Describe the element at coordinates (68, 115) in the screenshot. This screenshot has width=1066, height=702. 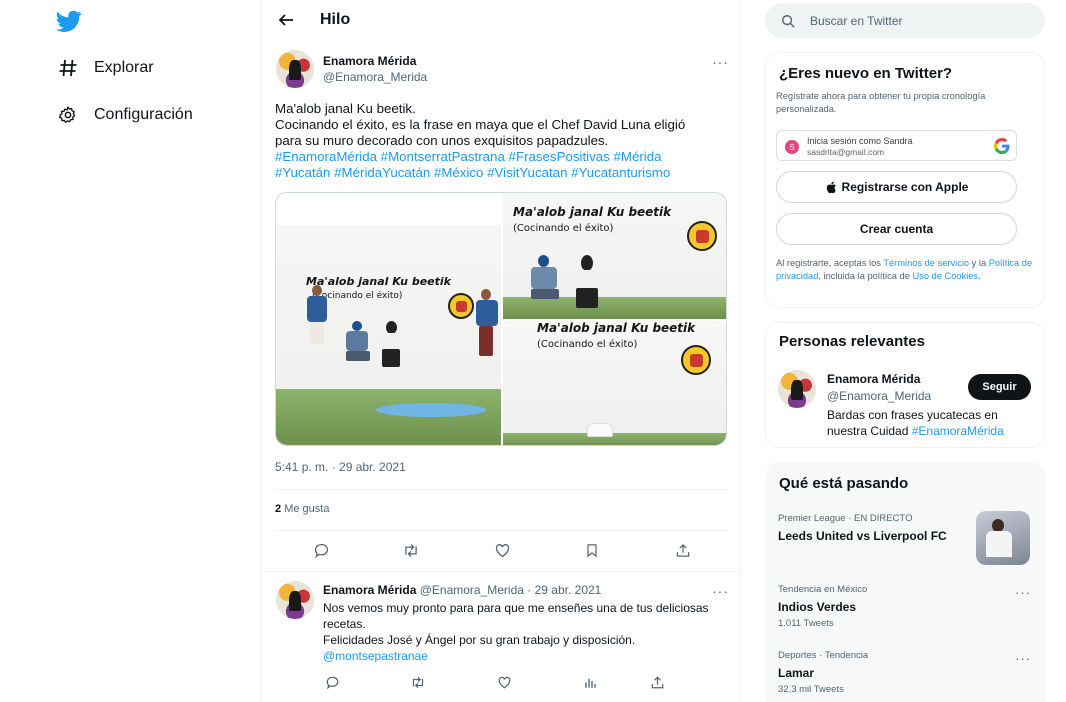
I see `gear-icon` at that location.